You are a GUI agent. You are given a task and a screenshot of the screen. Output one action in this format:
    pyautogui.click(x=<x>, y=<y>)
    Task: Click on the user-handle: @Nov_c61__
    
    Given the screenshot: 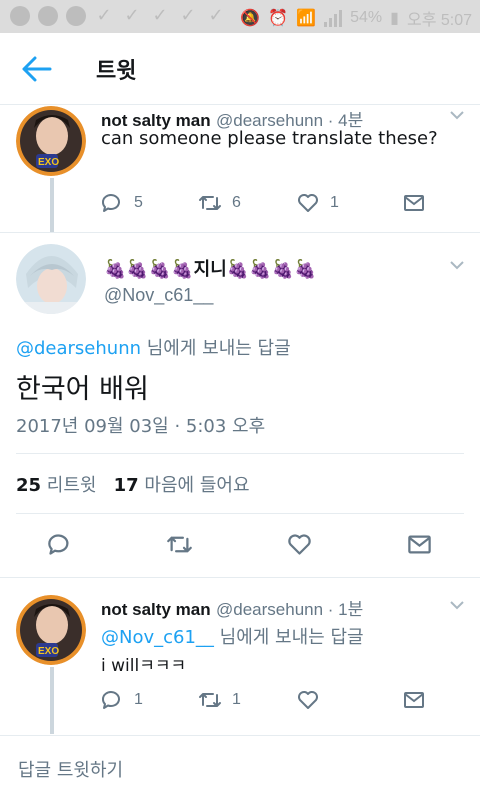 What is the action you would take?
    pyautogui.click(x=158, y=295)
    